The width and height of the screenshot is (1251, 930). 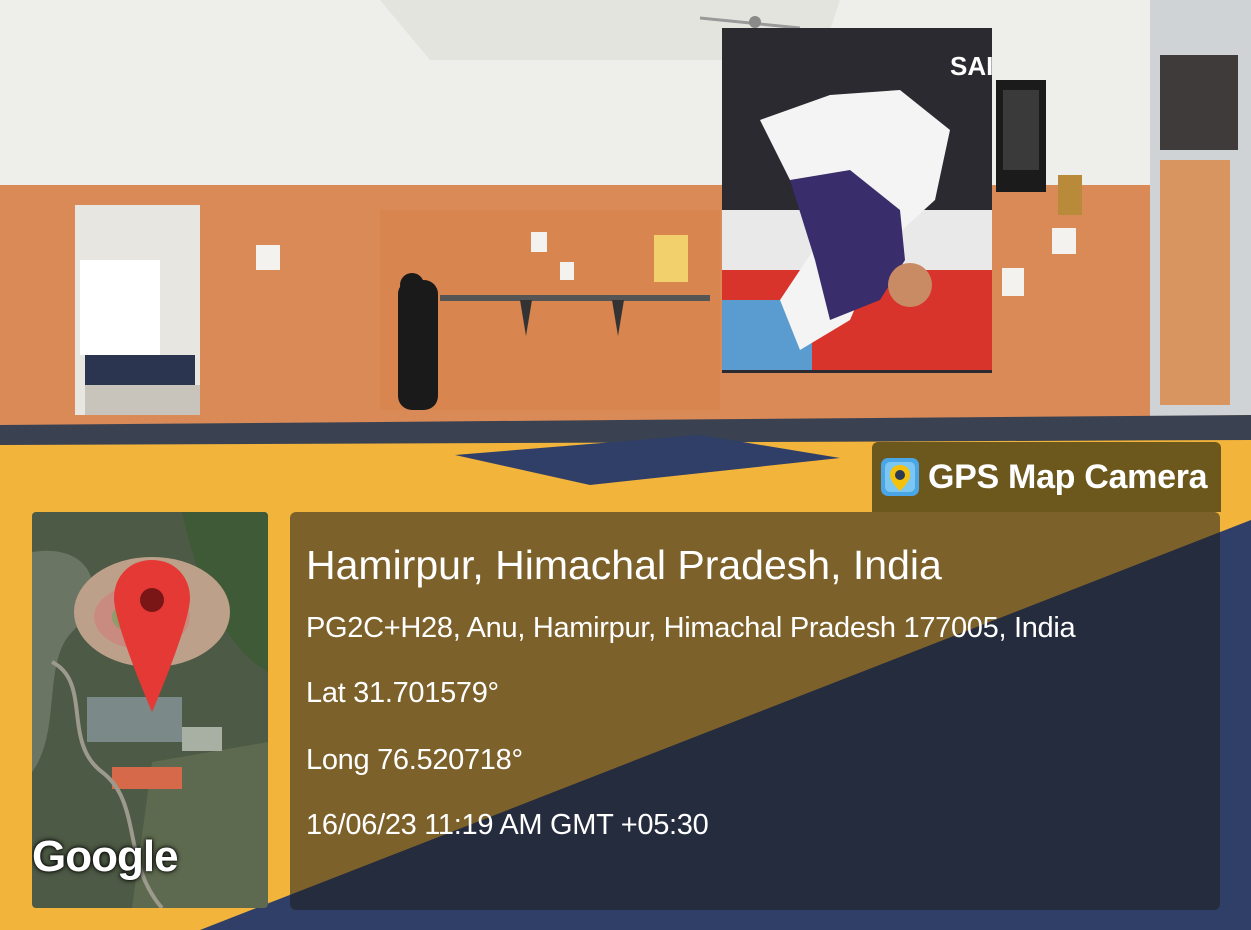 What do you see at coordinates (150, 710) in the screenshot?
I see `satellite-map-thumbnail: Google` at bounding box center [150, 710].